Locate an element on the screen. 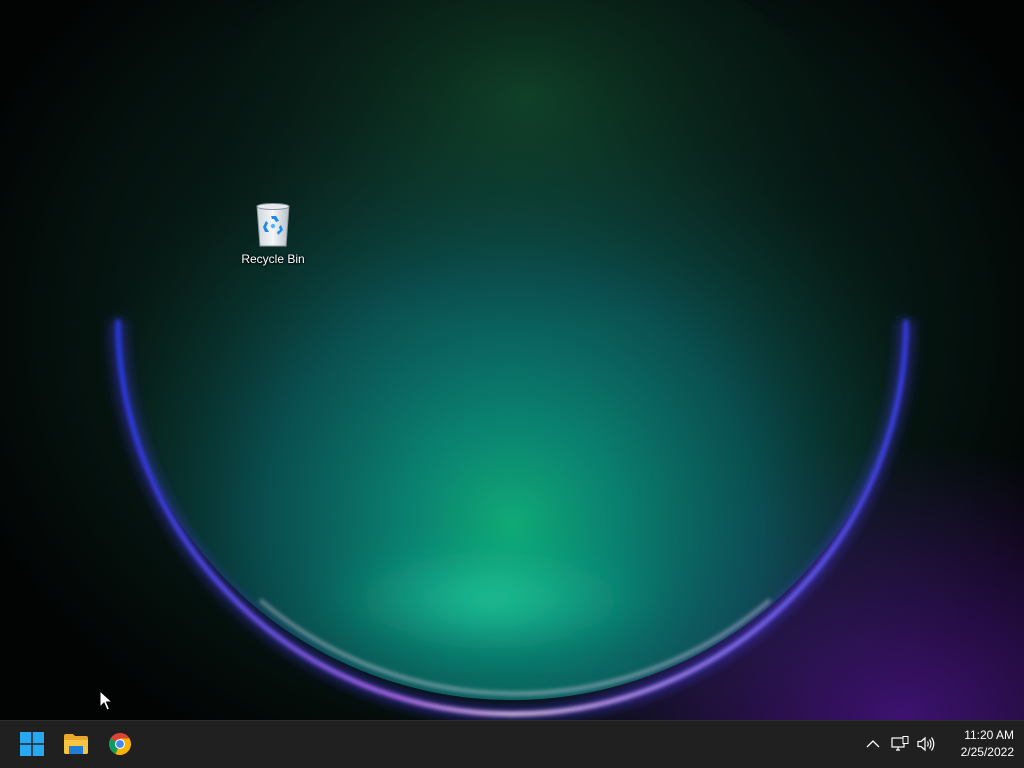  chrome-icon is located at coordinates (120, 744).